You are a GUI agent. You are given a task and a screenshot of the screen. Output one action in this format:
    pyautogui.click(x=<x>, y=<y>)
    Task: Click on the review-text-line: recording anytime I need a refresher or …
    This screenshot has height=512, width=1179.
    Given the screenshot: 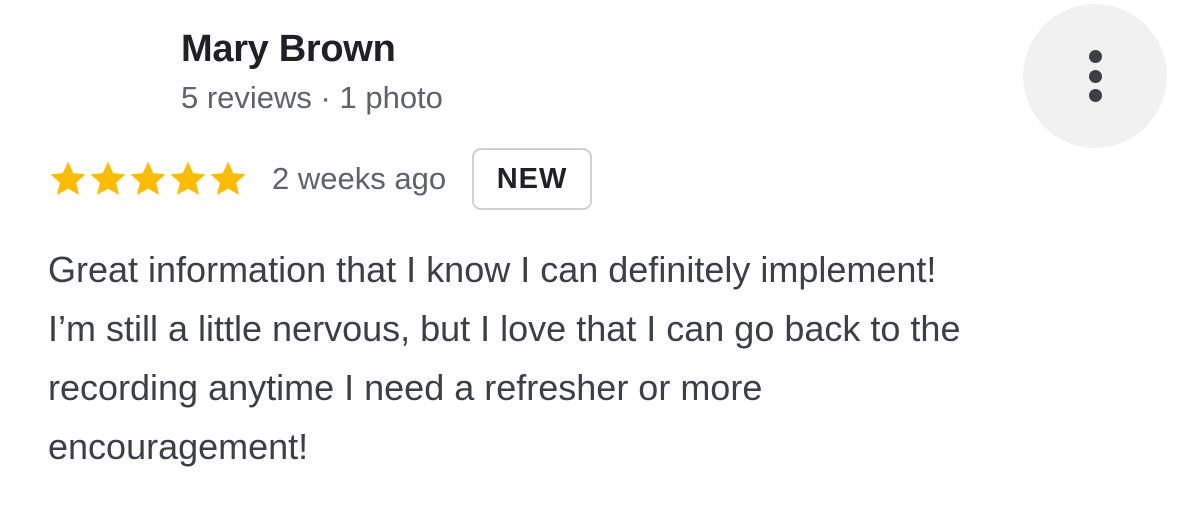 What is the action you would take?
    pyautogui.click(x=405, y=387)
    